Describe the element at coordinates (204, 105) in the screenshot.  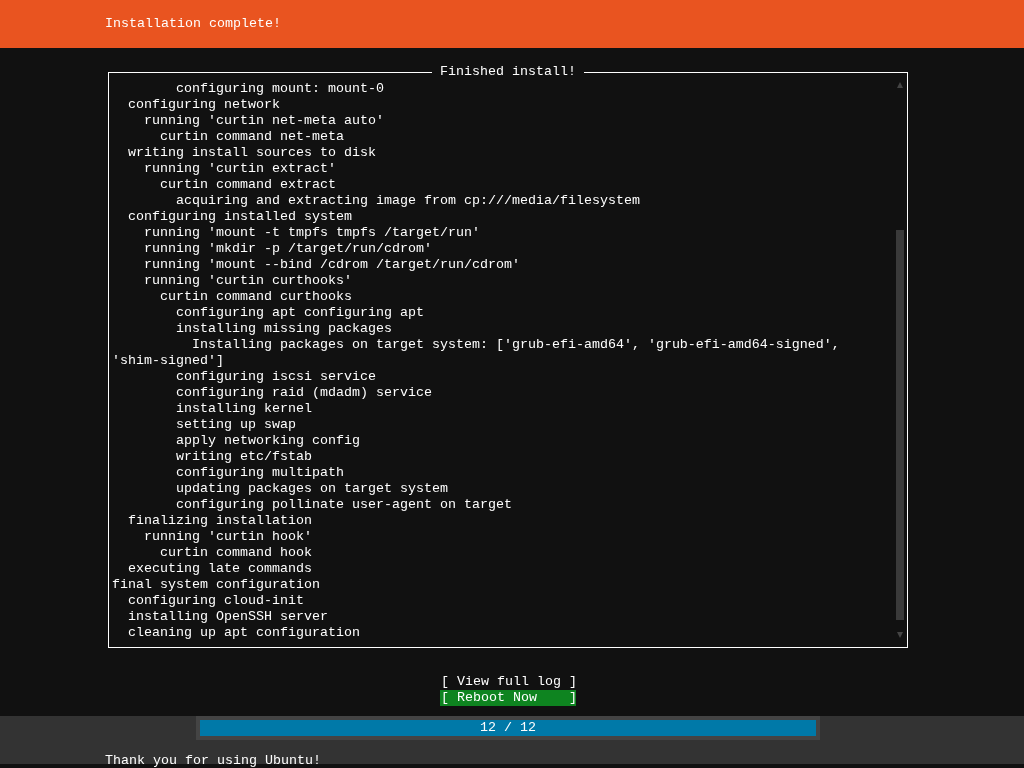
I see `log-line: configuring network` at that location.